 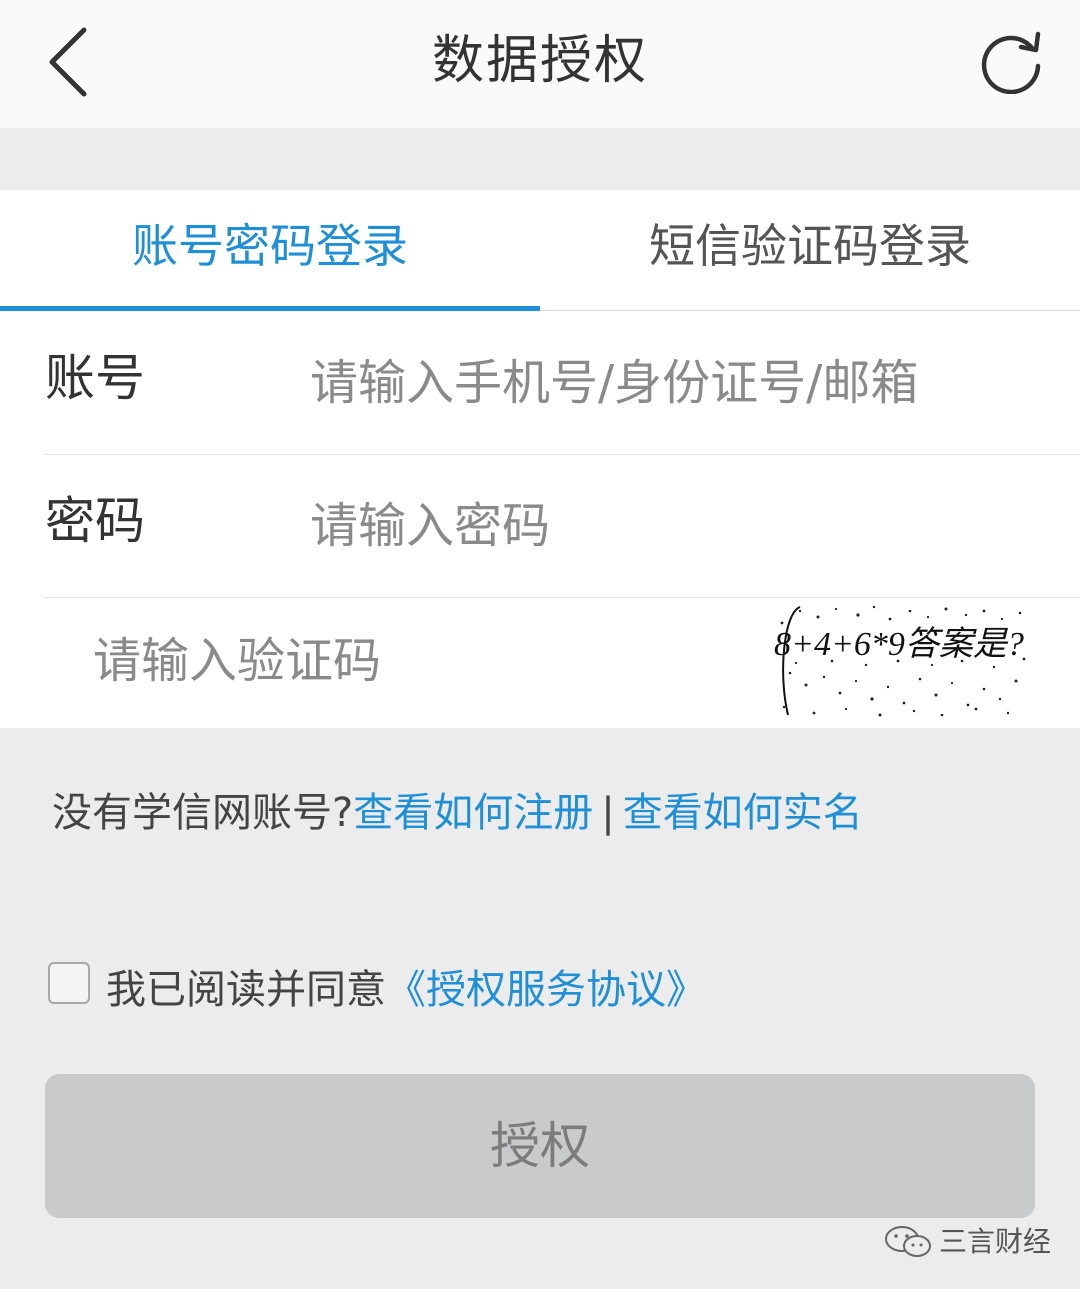 What do you see at coordinates (413, 661) in the screenshot?
I see `captcha-input` at bounding box center [413, 661].